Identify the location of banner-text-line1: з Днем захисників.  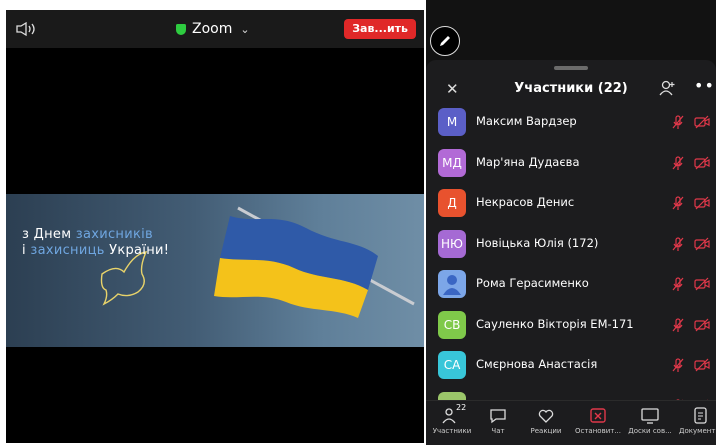
(87, 234).